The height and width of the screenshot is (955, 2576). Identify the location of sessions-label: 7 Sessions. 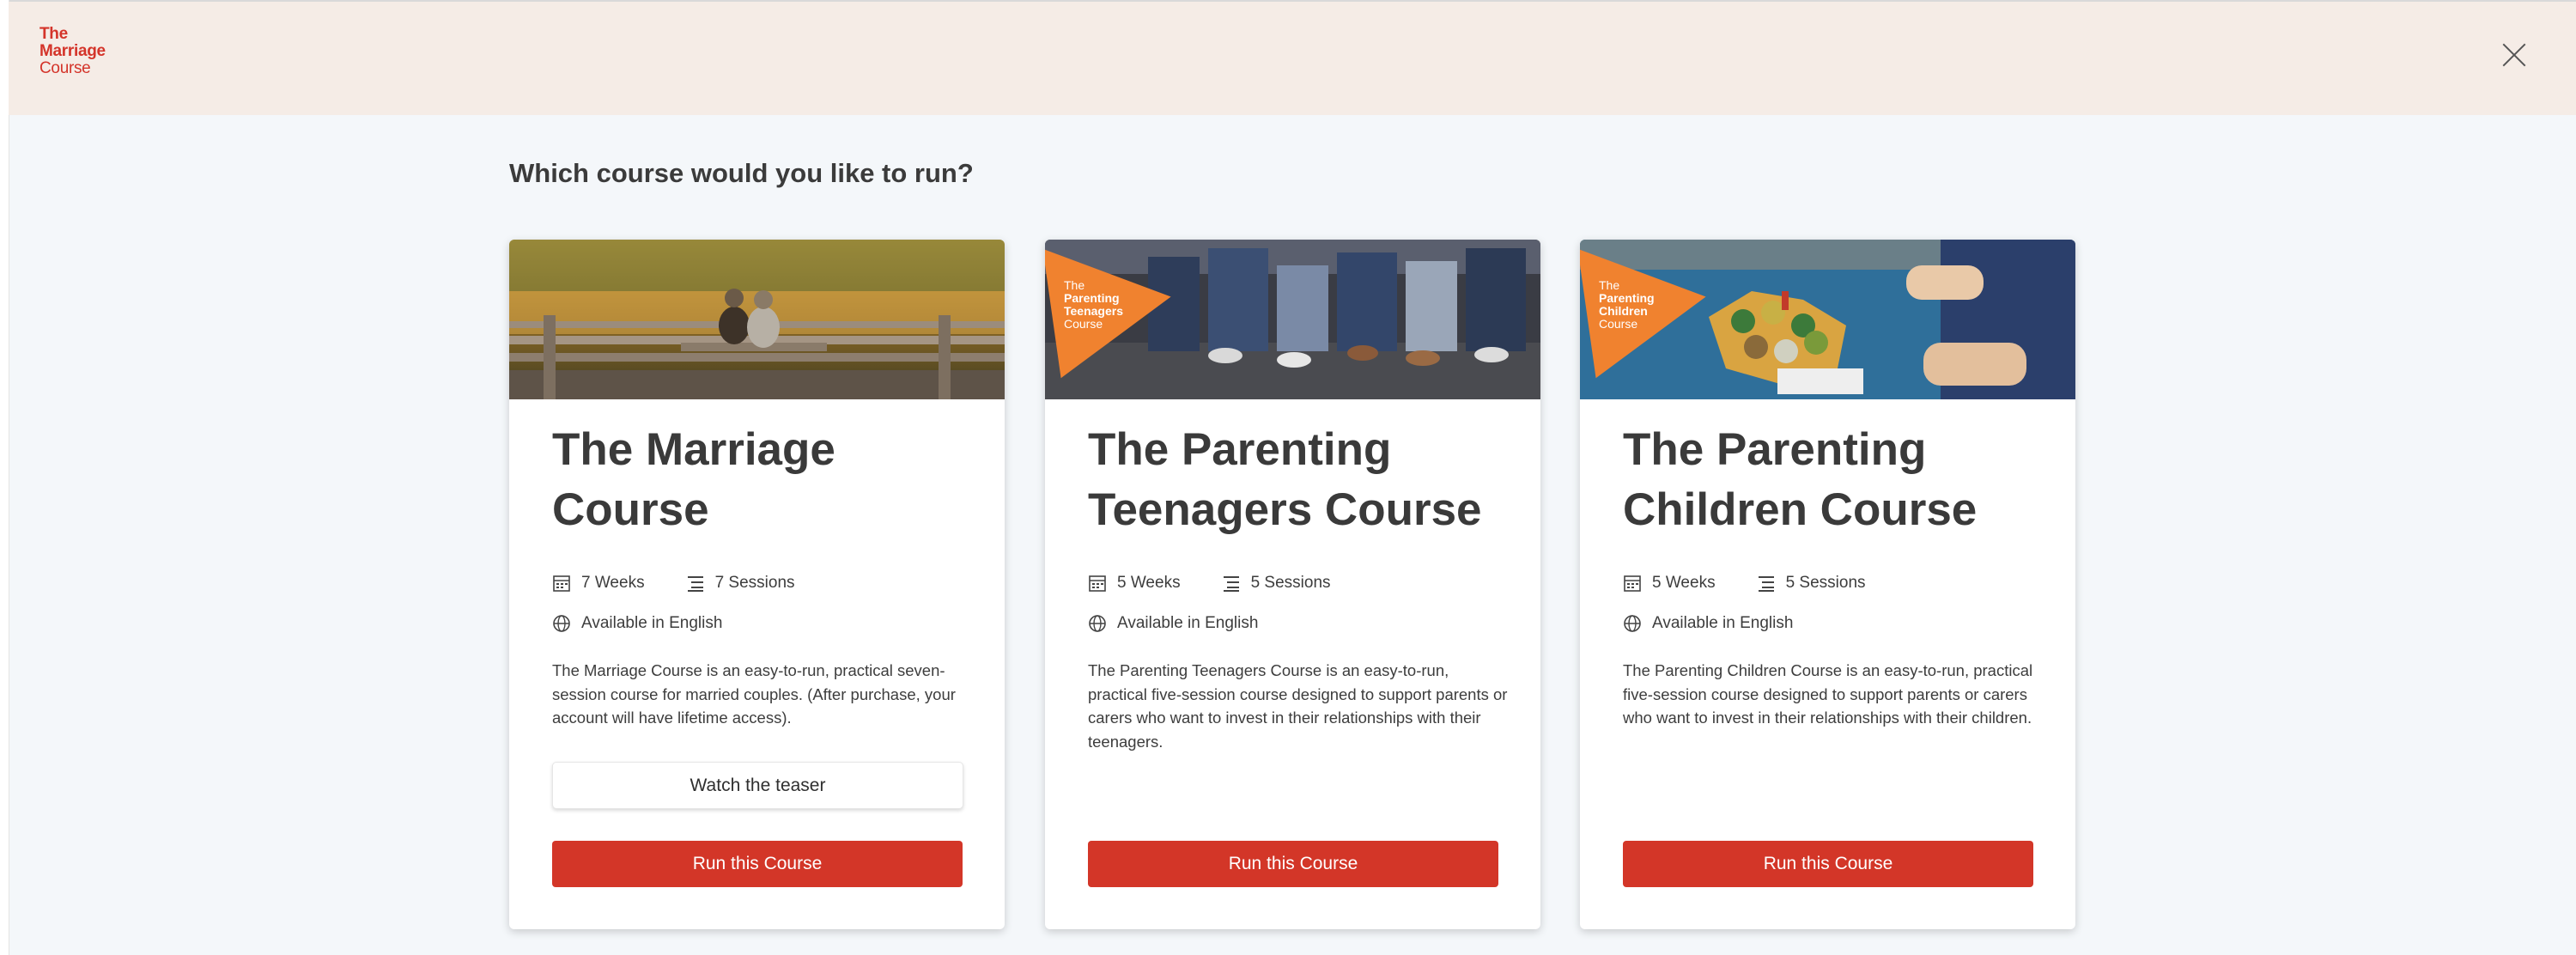
(755, 583).